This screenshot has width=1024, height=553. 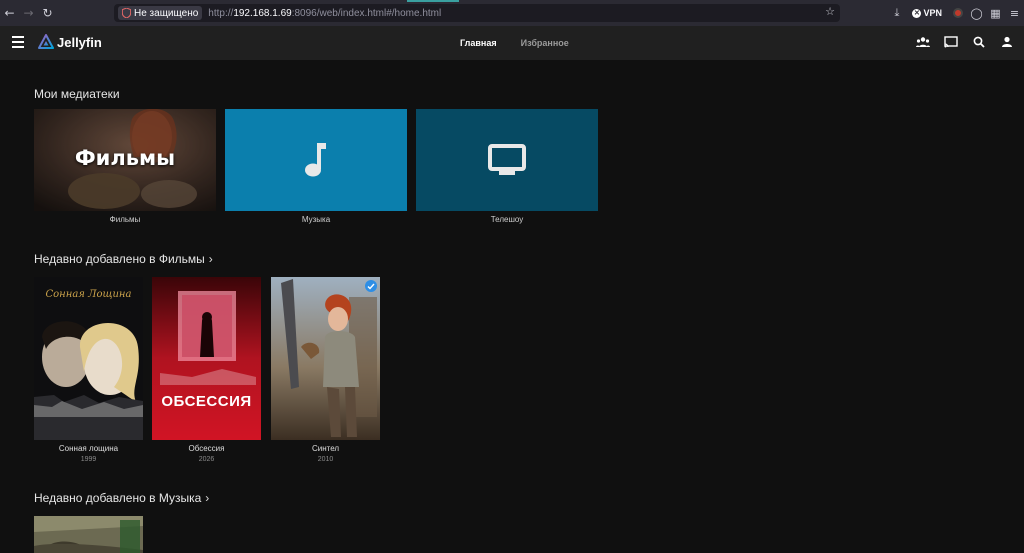 I want to click on search-icon, so click(x=979, y=42).